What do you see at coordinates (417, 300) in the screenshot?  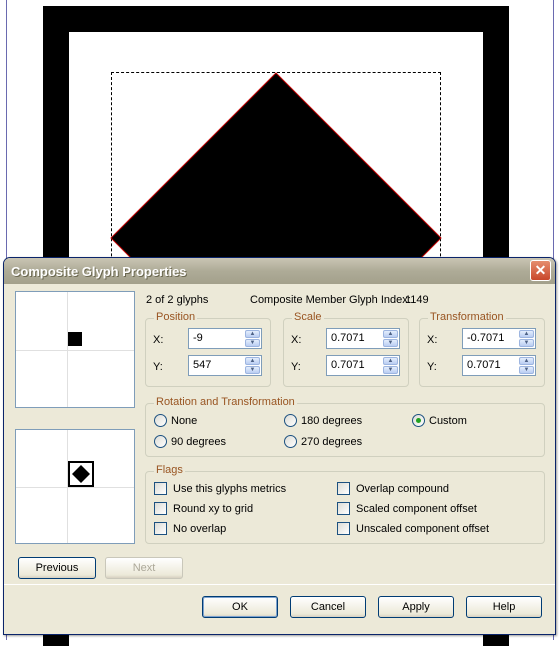 I see `member-index-value: 1149` at bounding box center [417, 300].